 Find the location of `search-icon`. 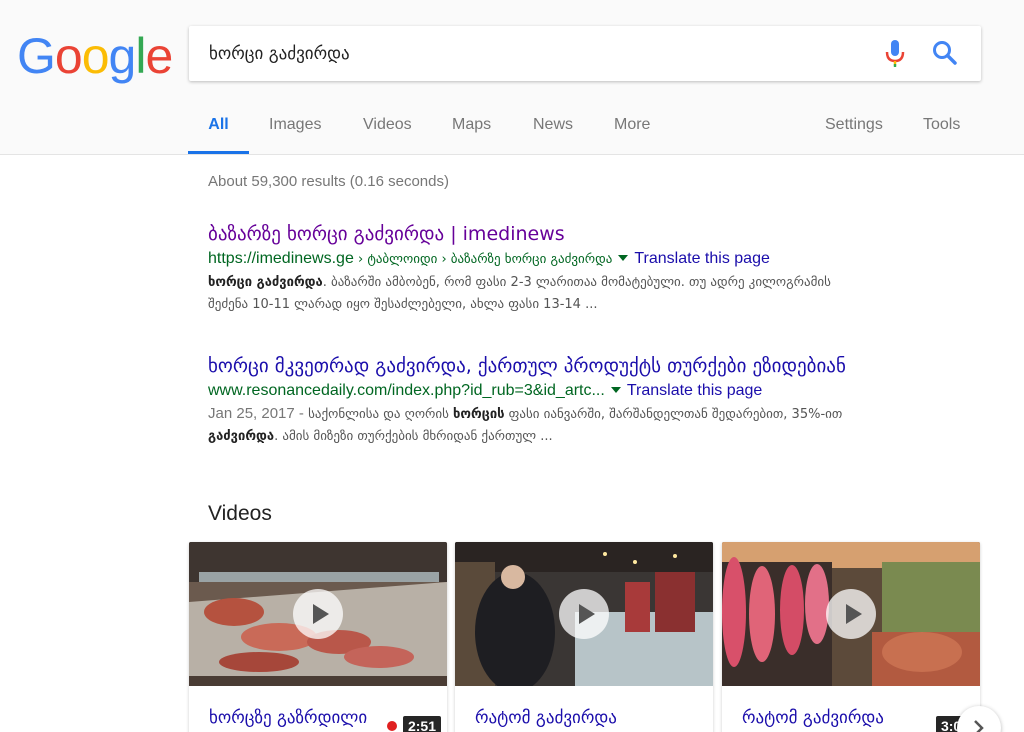

search-icon is located at coordinates (945, 53).